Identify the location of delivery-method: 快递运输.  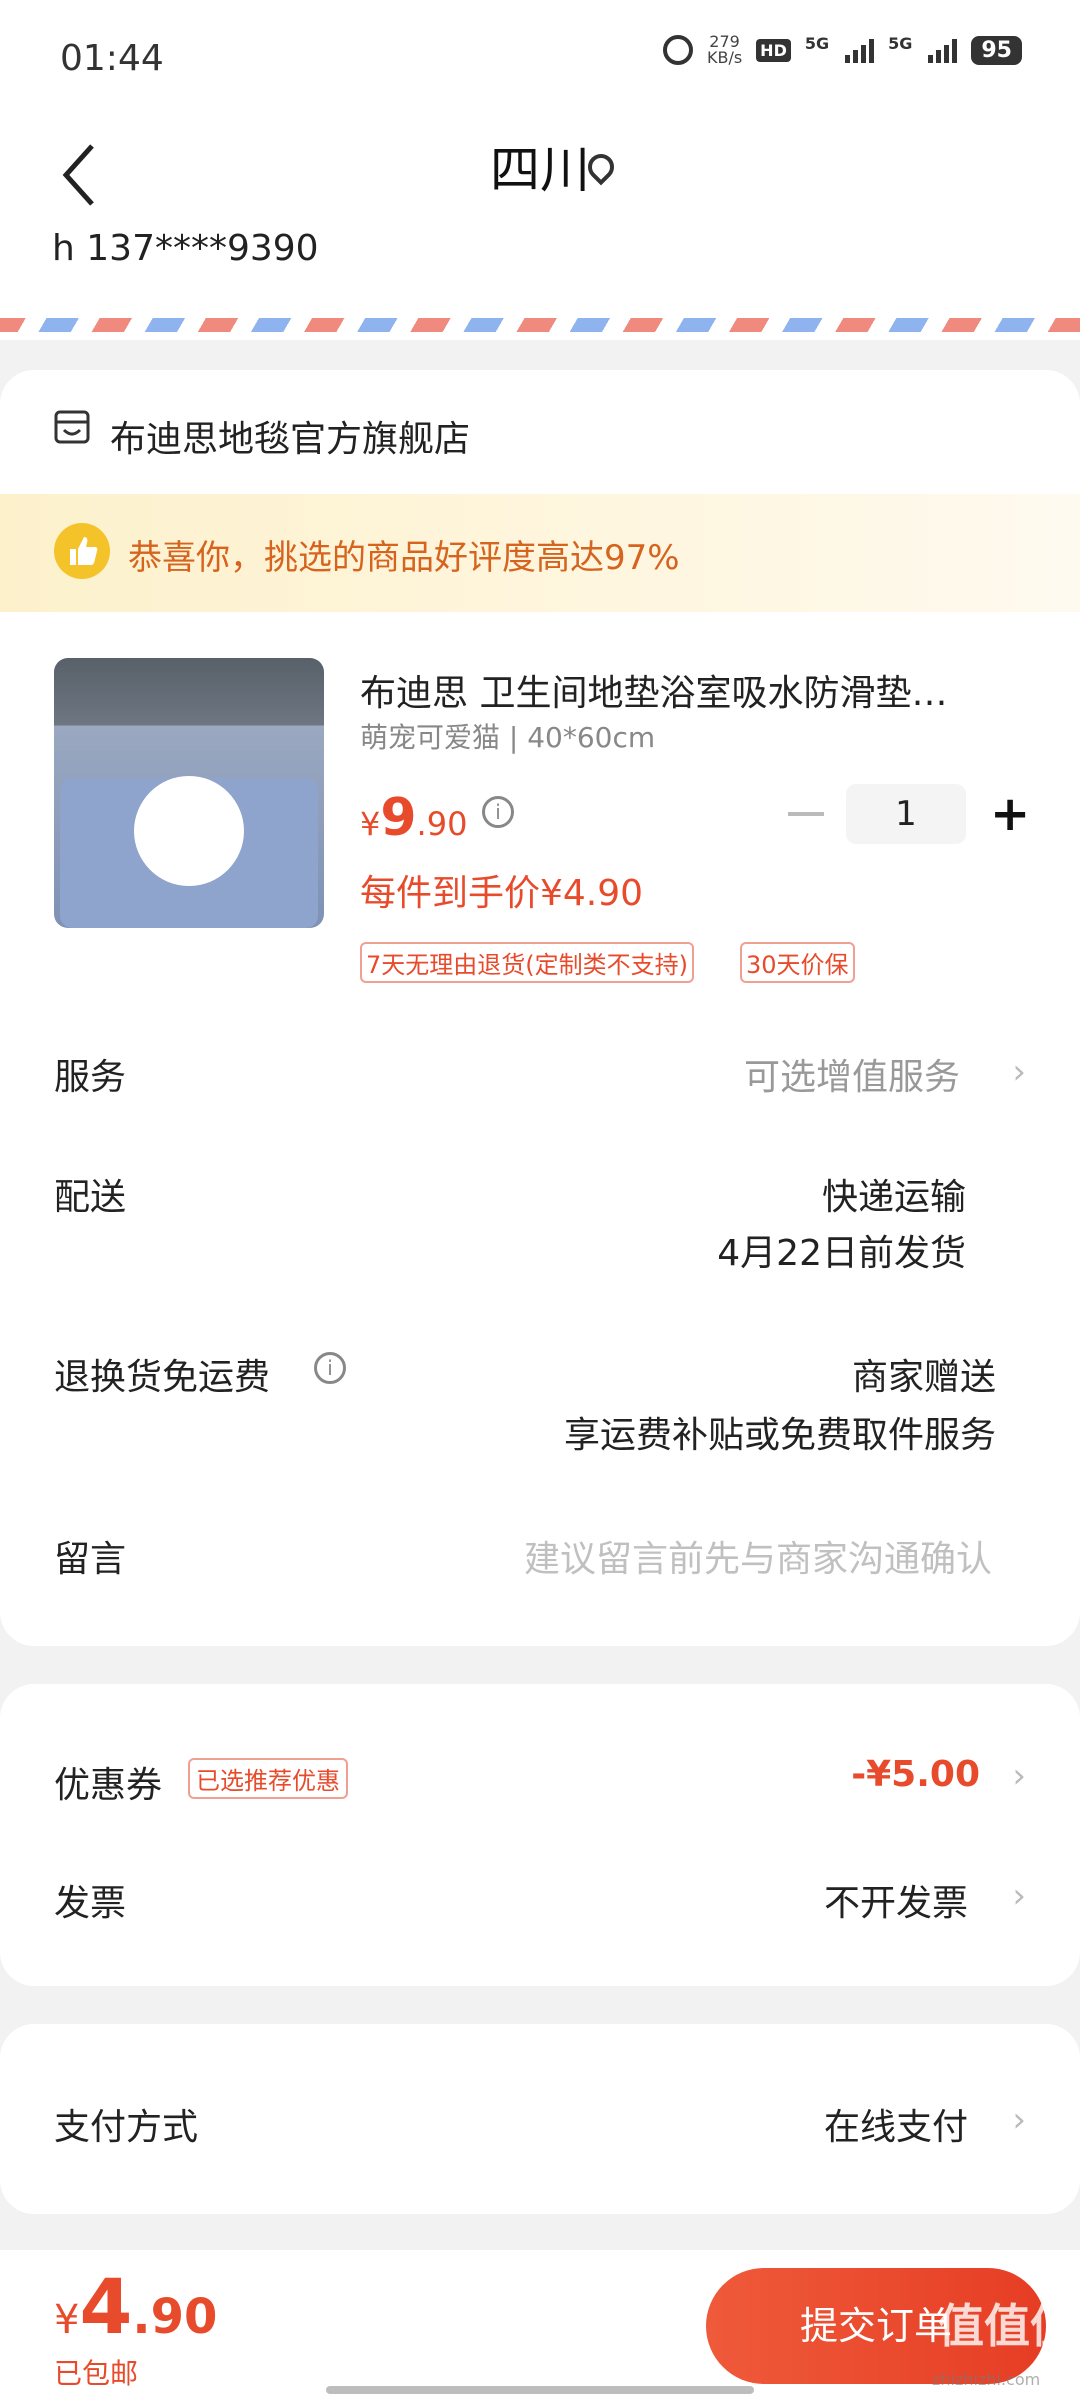
(894, 1194).